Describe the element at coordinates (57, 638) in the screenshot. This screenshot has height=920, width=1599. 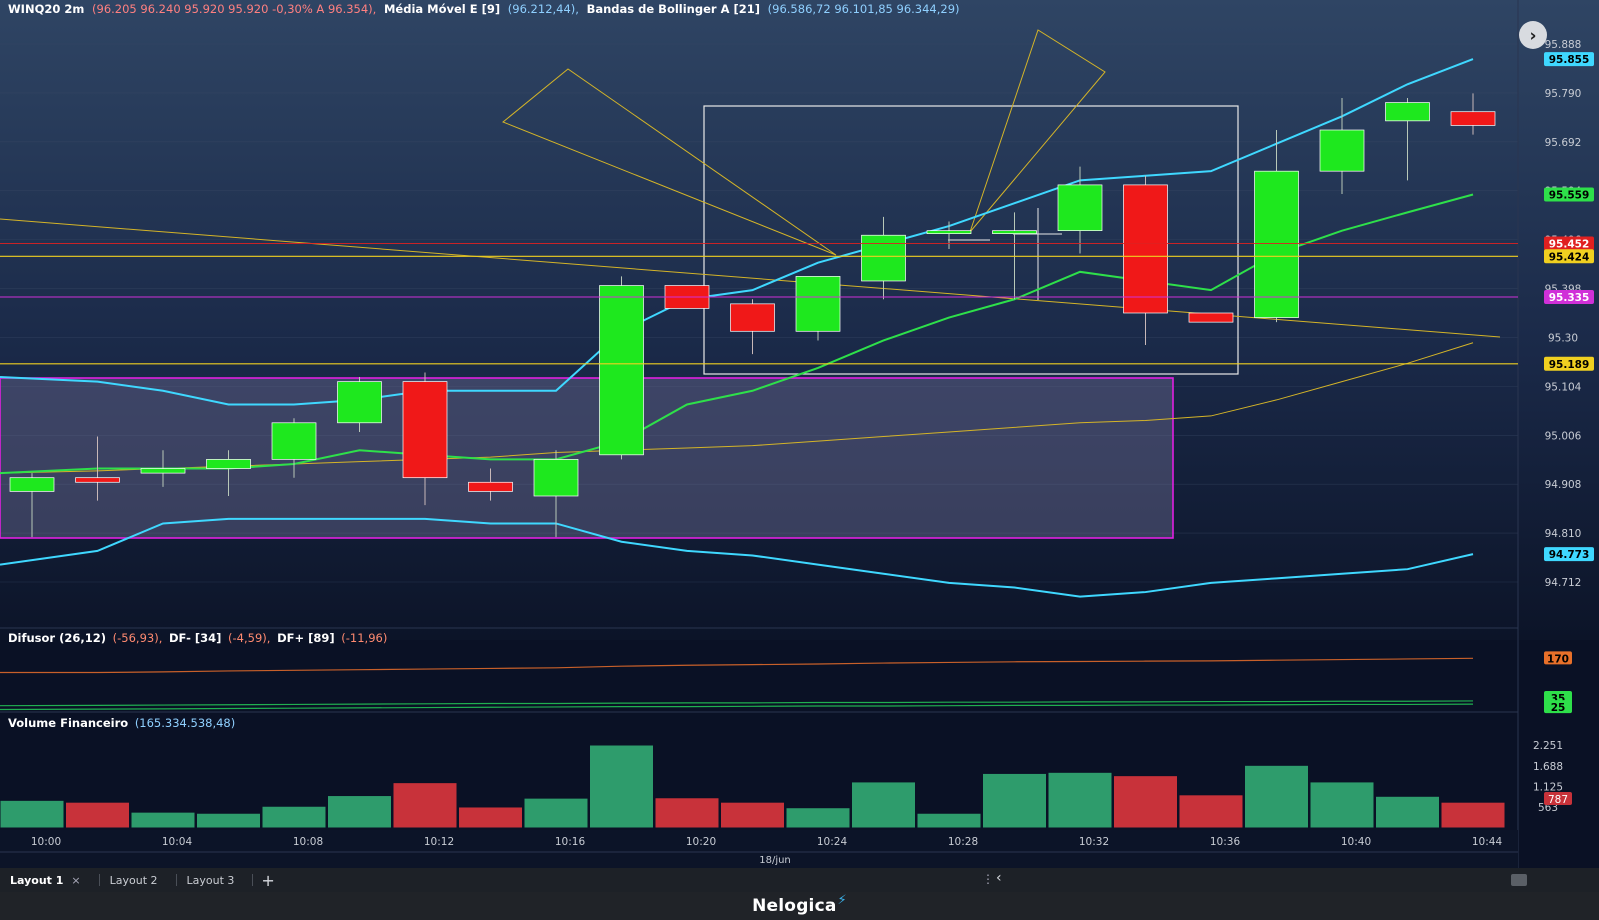
I see `difusor-label: Difusor (26,12)` at that location.